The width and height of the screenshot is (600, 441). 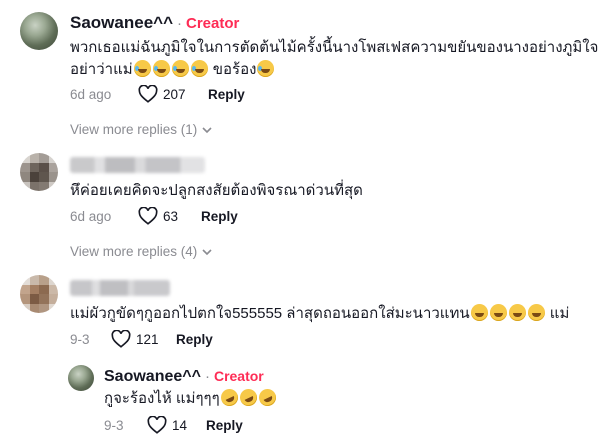 I want to click on comment-date: 9-3, so click(x=80, y=339).